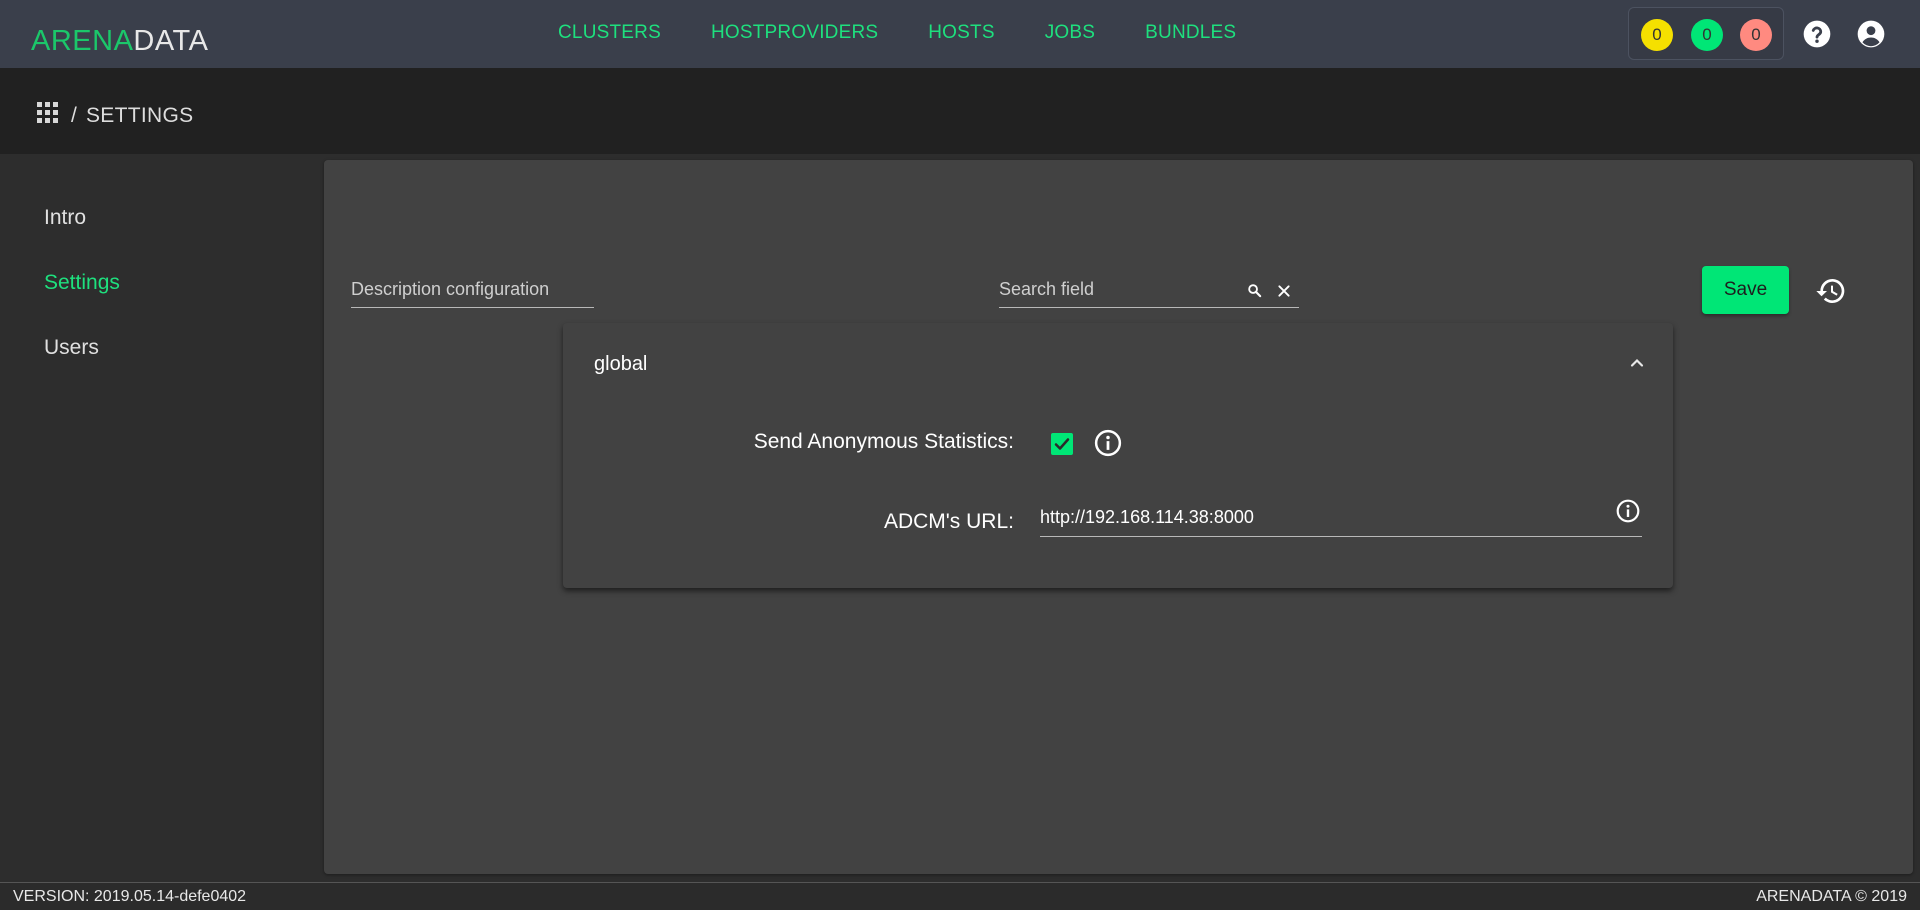  Describe the element at coordinates (1871, 34) in the screenshot. I see `account-icon` at that location.